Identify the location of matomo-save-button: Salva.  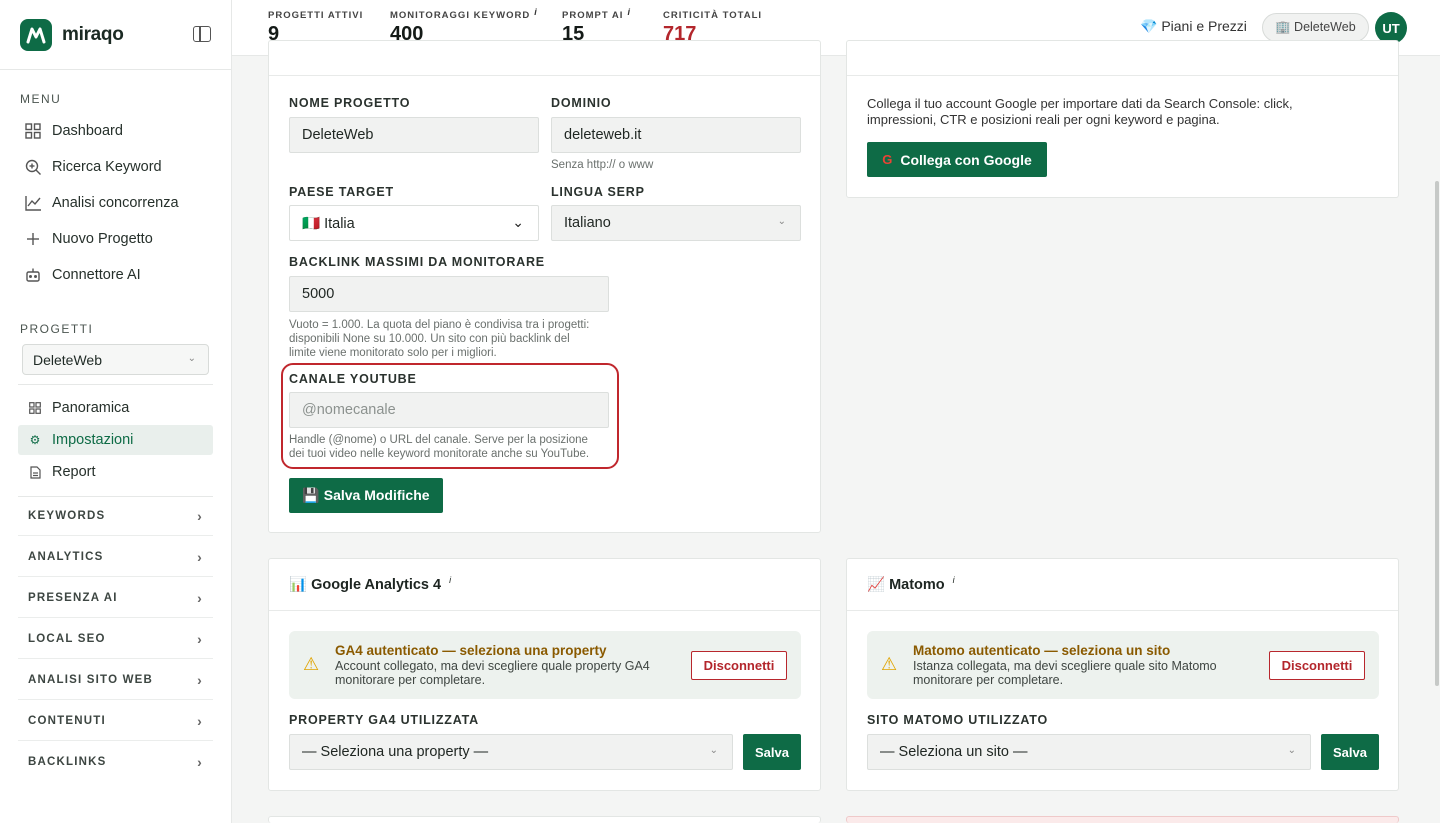
(1350, 752).